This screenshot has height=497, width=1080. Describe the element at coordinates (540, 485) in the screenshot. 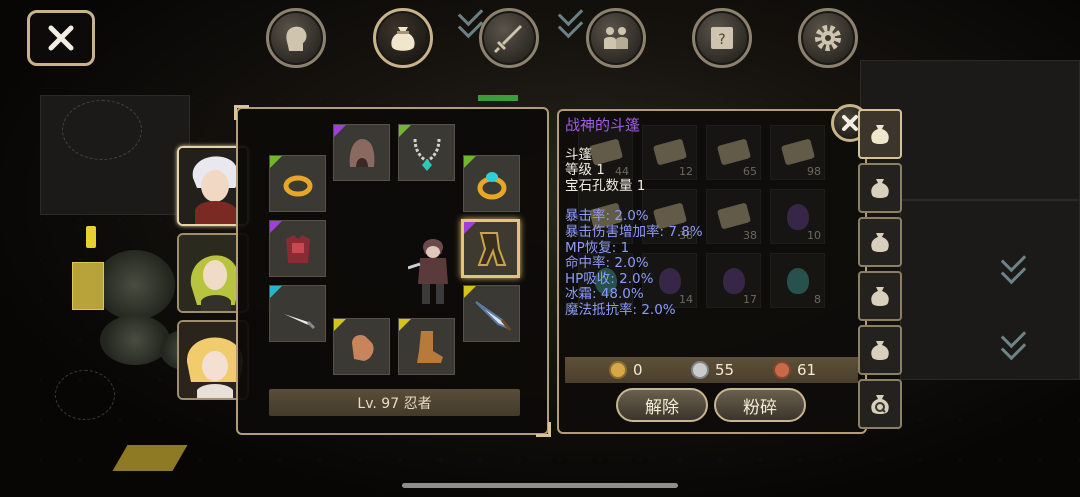

I see `home-indicator` at that location.